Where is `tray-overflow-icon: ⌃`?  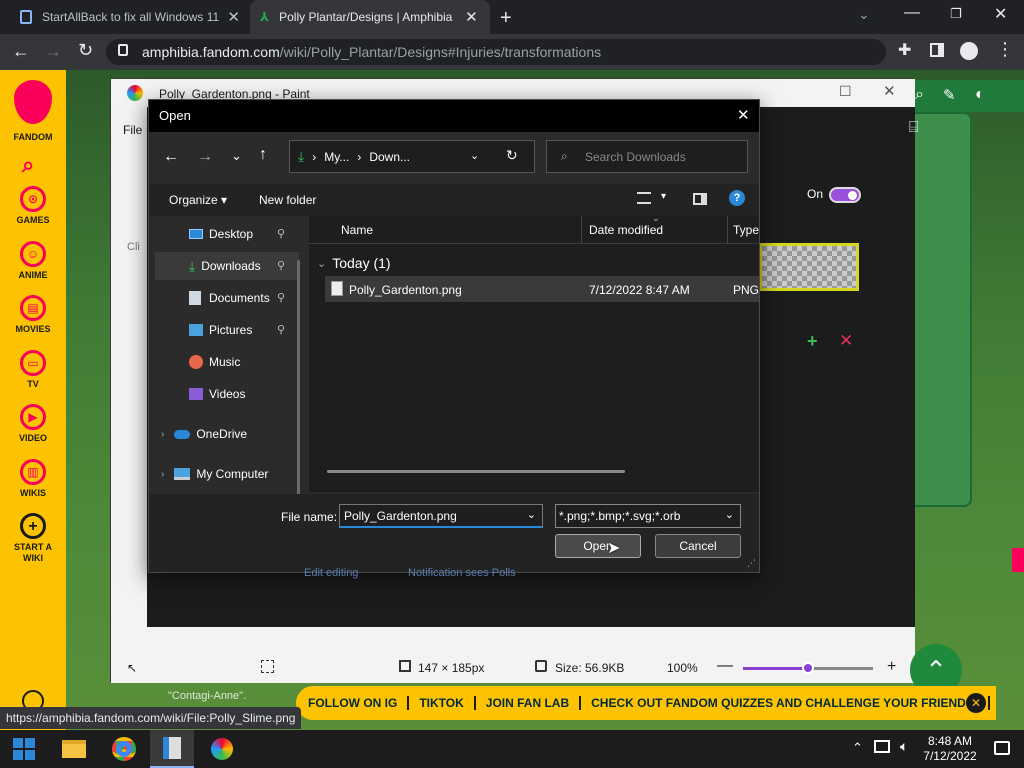 tray-overflow-icon: ⌃ is located at coordinates (857, 748).